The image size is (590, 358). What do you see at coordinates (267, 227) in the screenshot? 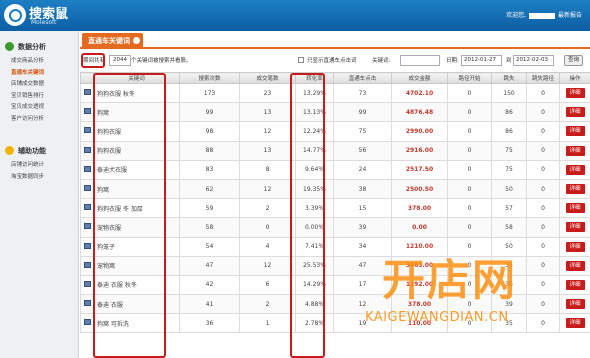
I see `deal-count-cell: 0` at bounding box center [267, 227].